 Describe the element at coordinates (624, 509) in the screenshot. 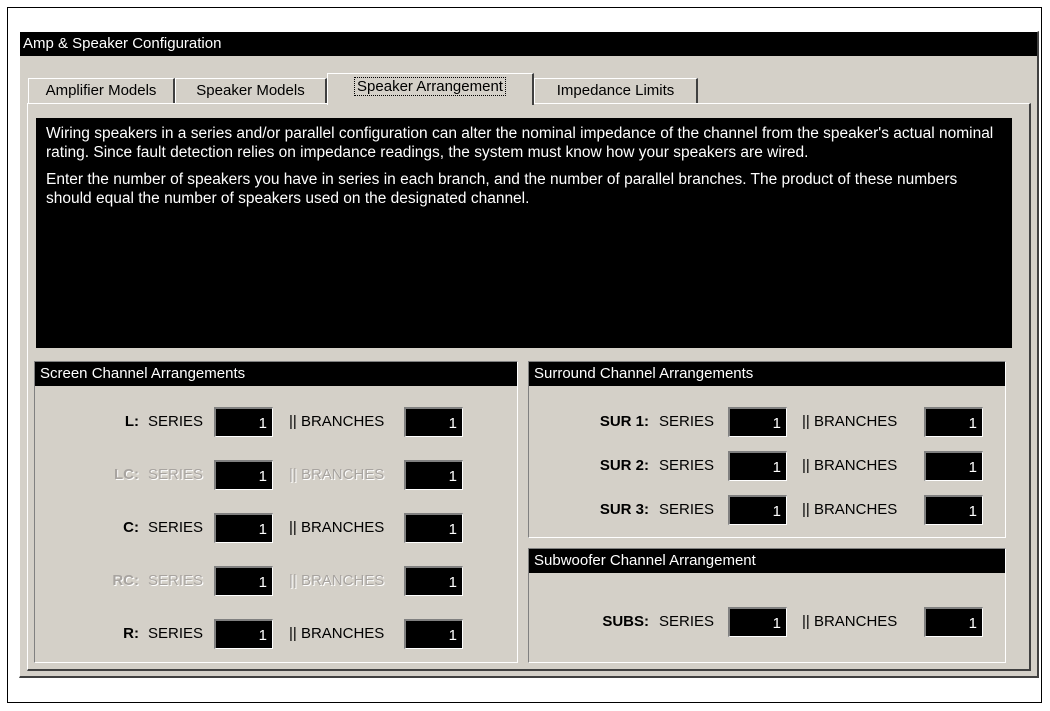

I see `channel-label: SUR 3:` at that location.